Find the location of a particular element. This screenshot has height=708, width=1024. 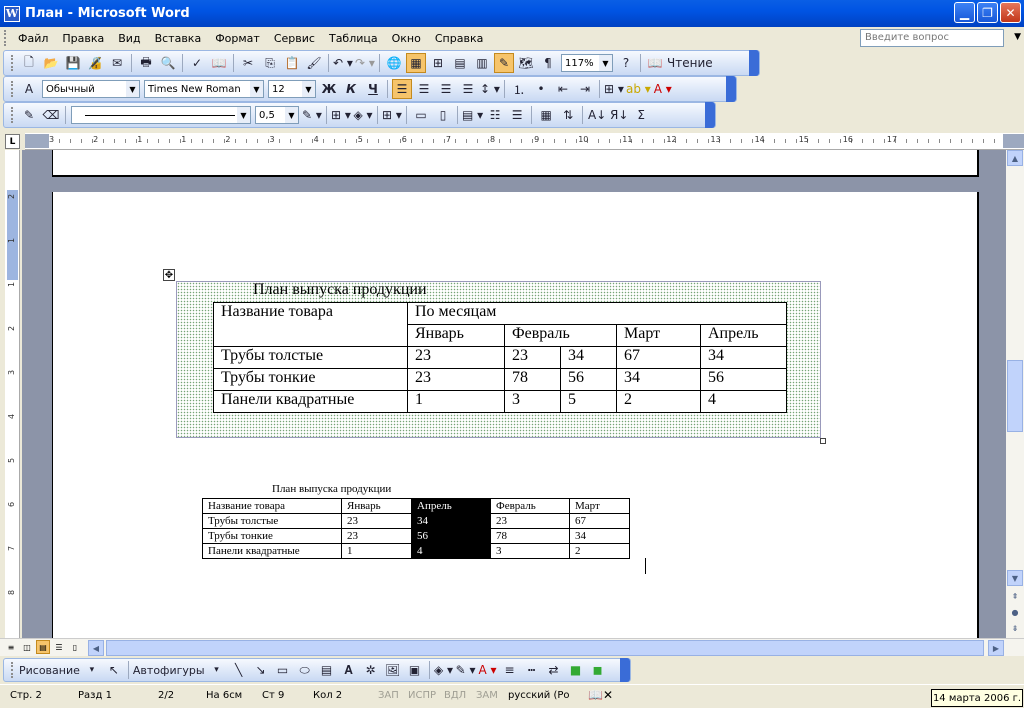

scroll-up-icon: ▲ is located at coordinates (1015, 158).